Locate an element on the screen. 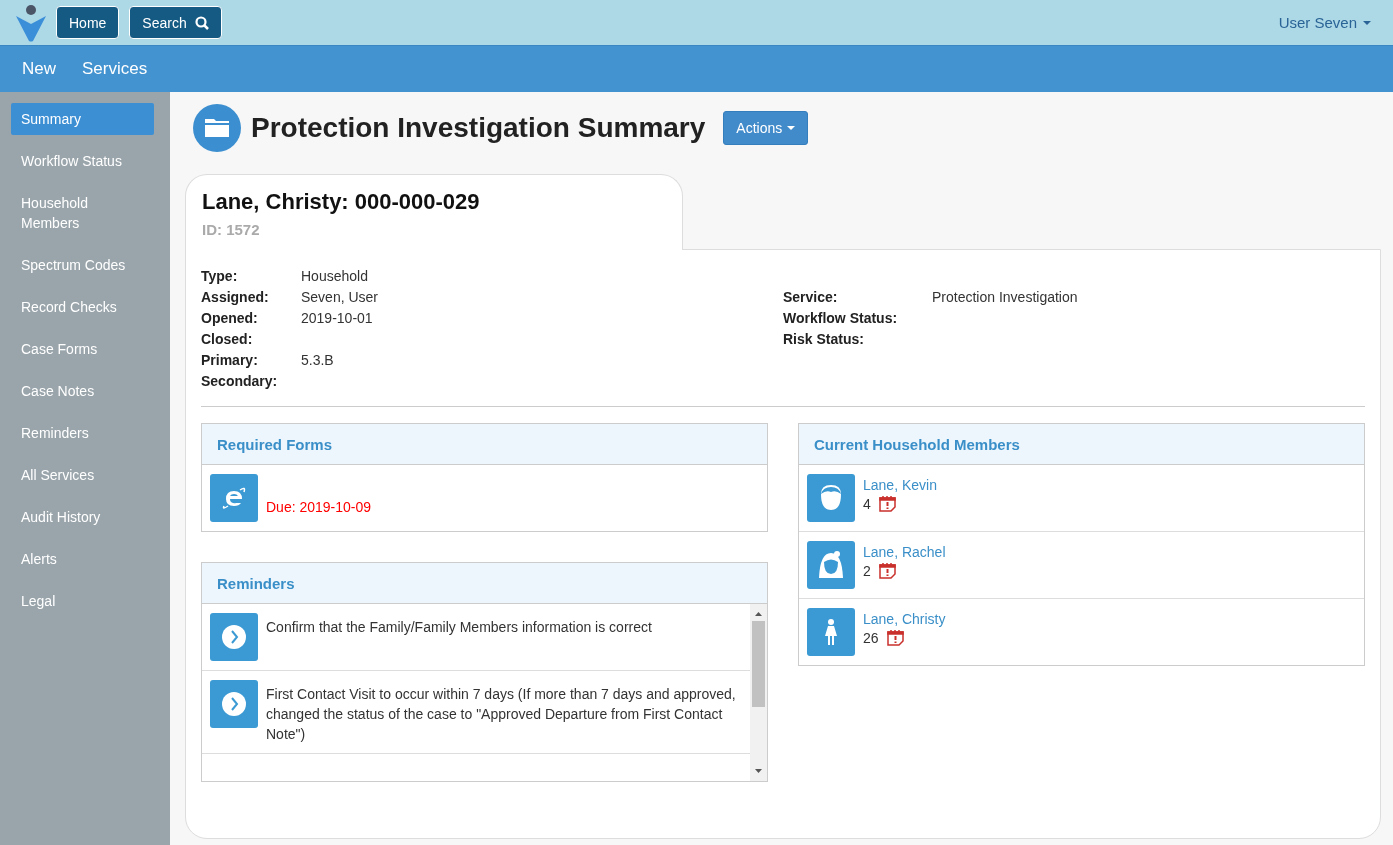 This screenshot has height=845, width=1393. member-name: Lane, Kevin is located at coordinates (900, 485).